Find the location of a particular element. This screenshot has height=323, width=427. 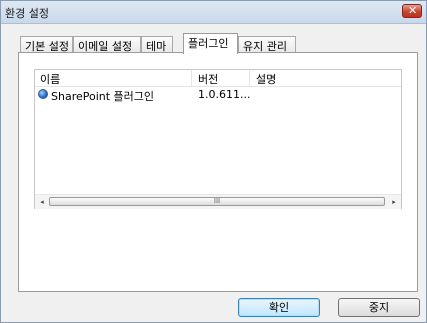

horizontal-scrollbar: ◂ III ▸ is located at coordinates (218, 201).